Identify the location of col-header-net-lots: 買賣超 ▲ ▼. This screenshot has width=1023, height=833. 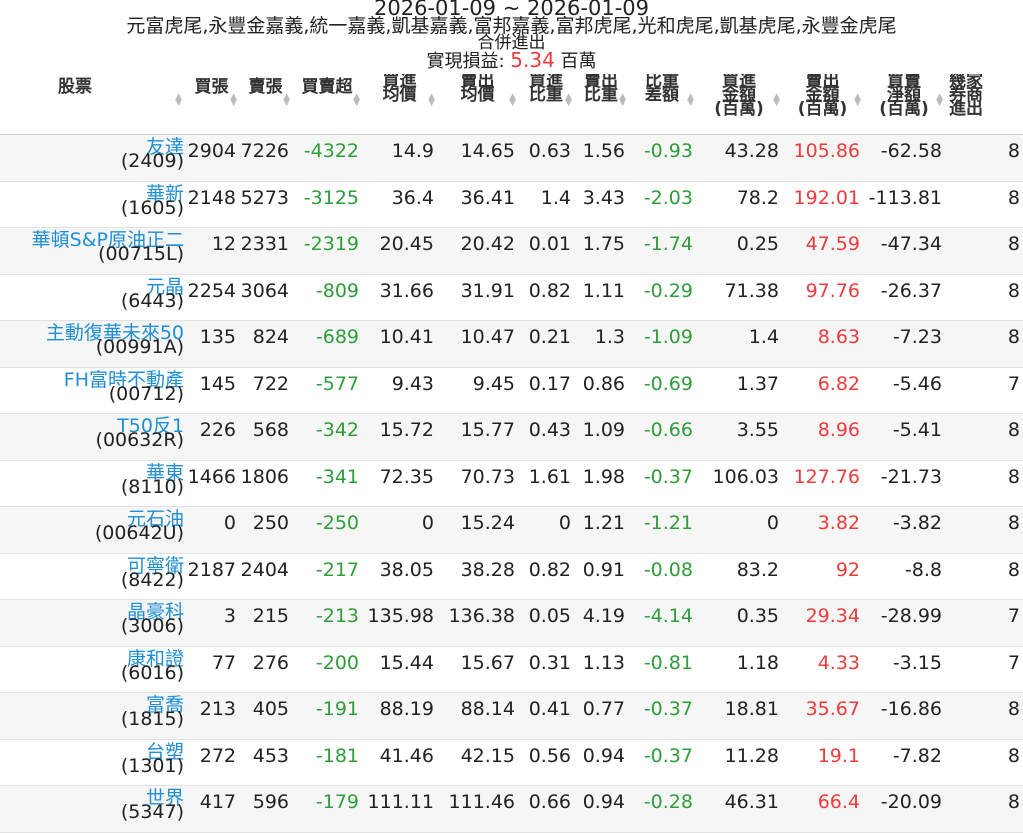
(327, 104).